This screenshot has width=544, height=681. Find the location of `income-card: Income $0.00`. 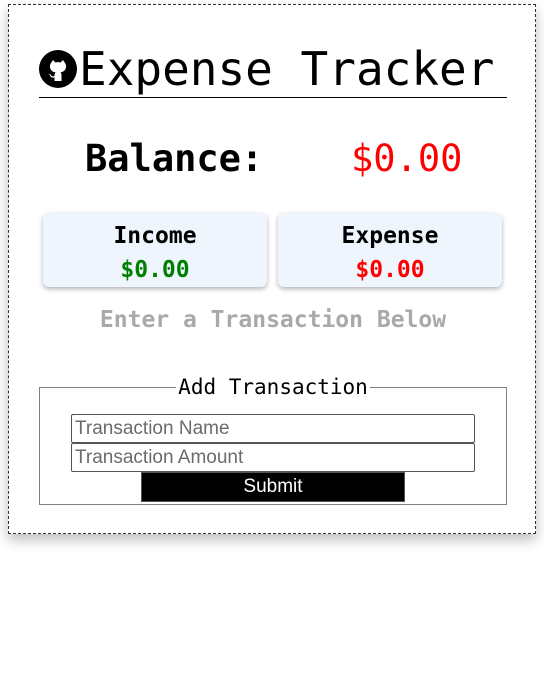

income-card: Income $0.00 is located at coordinates (155, 250).